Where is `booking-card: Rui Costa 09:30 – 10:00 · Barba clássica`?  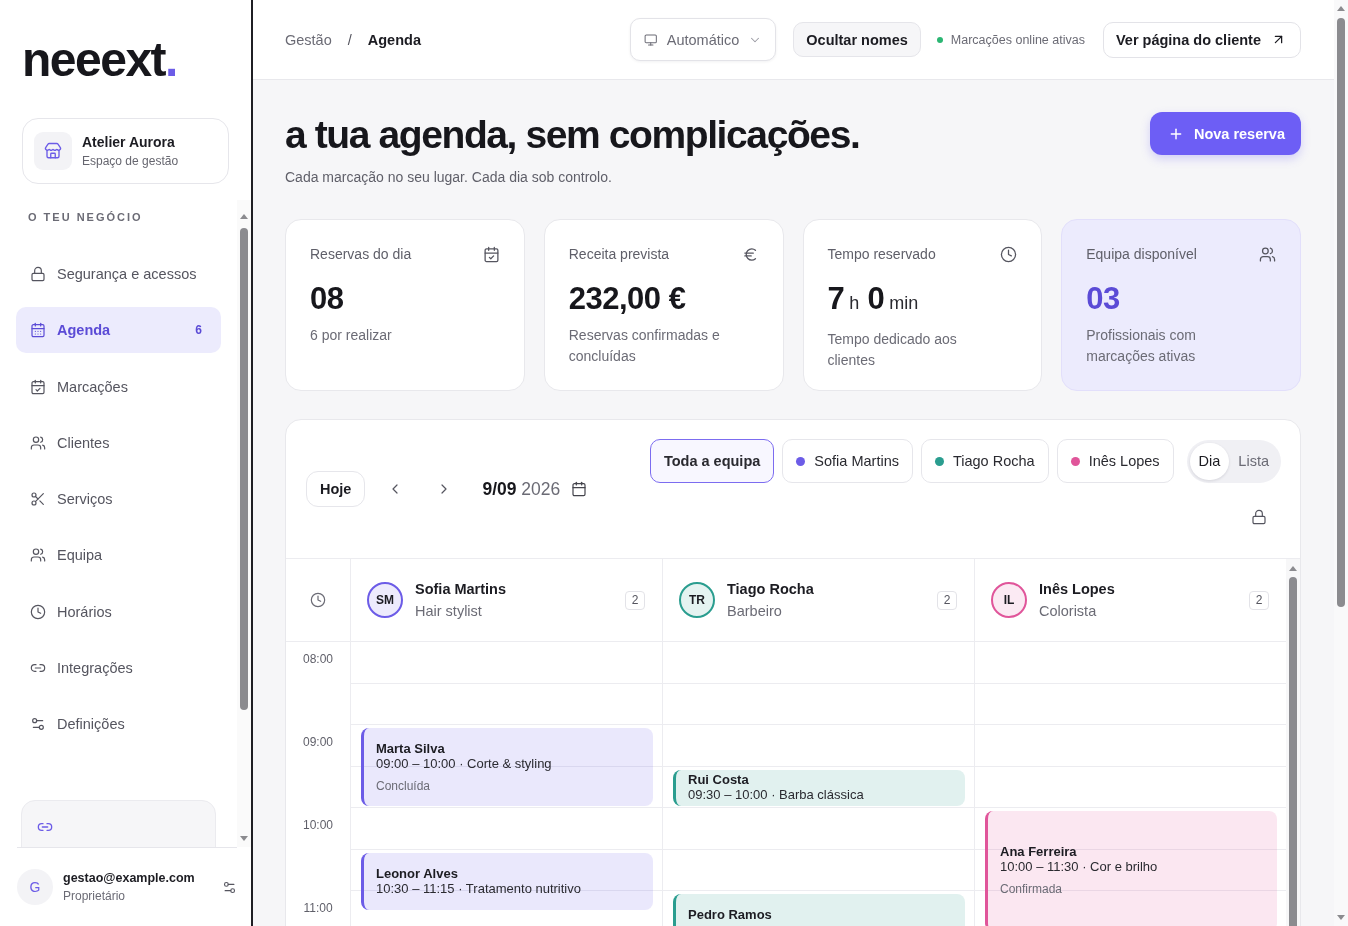 booking-card: Rui Costa 09:30 – 10:00 · Barba clássica is located at coordinates (819, 787).